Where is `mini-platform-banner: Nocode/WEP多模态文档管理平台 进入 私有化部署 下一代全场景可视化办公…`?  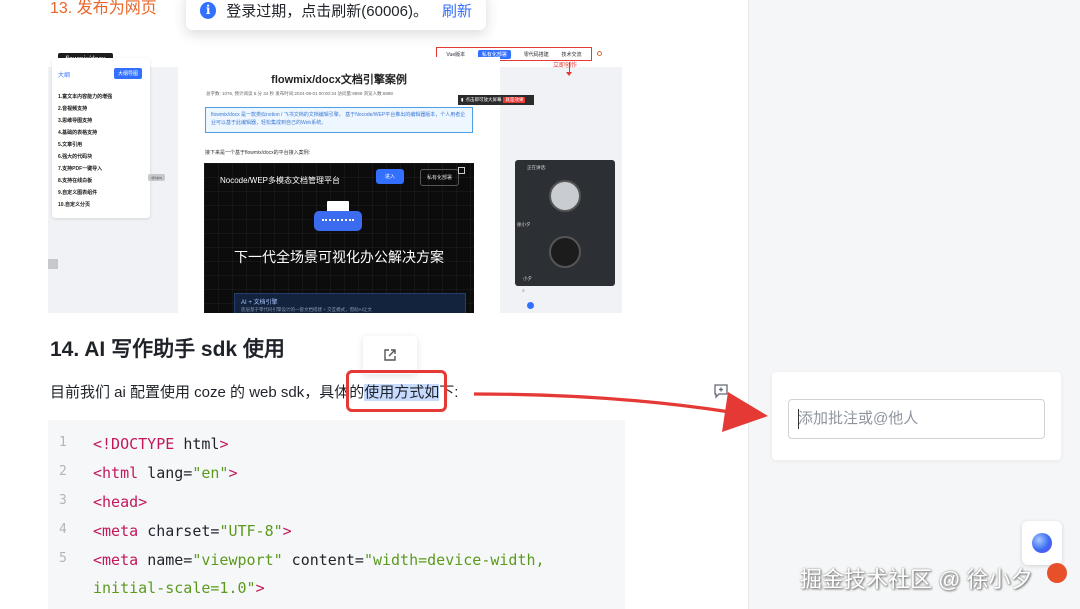
mini-platform-banner: Nocode/WEP多模态文档管理平台 进入 私有化部署 下一代全场景可视化办公… is located at coordinates (339, 238).